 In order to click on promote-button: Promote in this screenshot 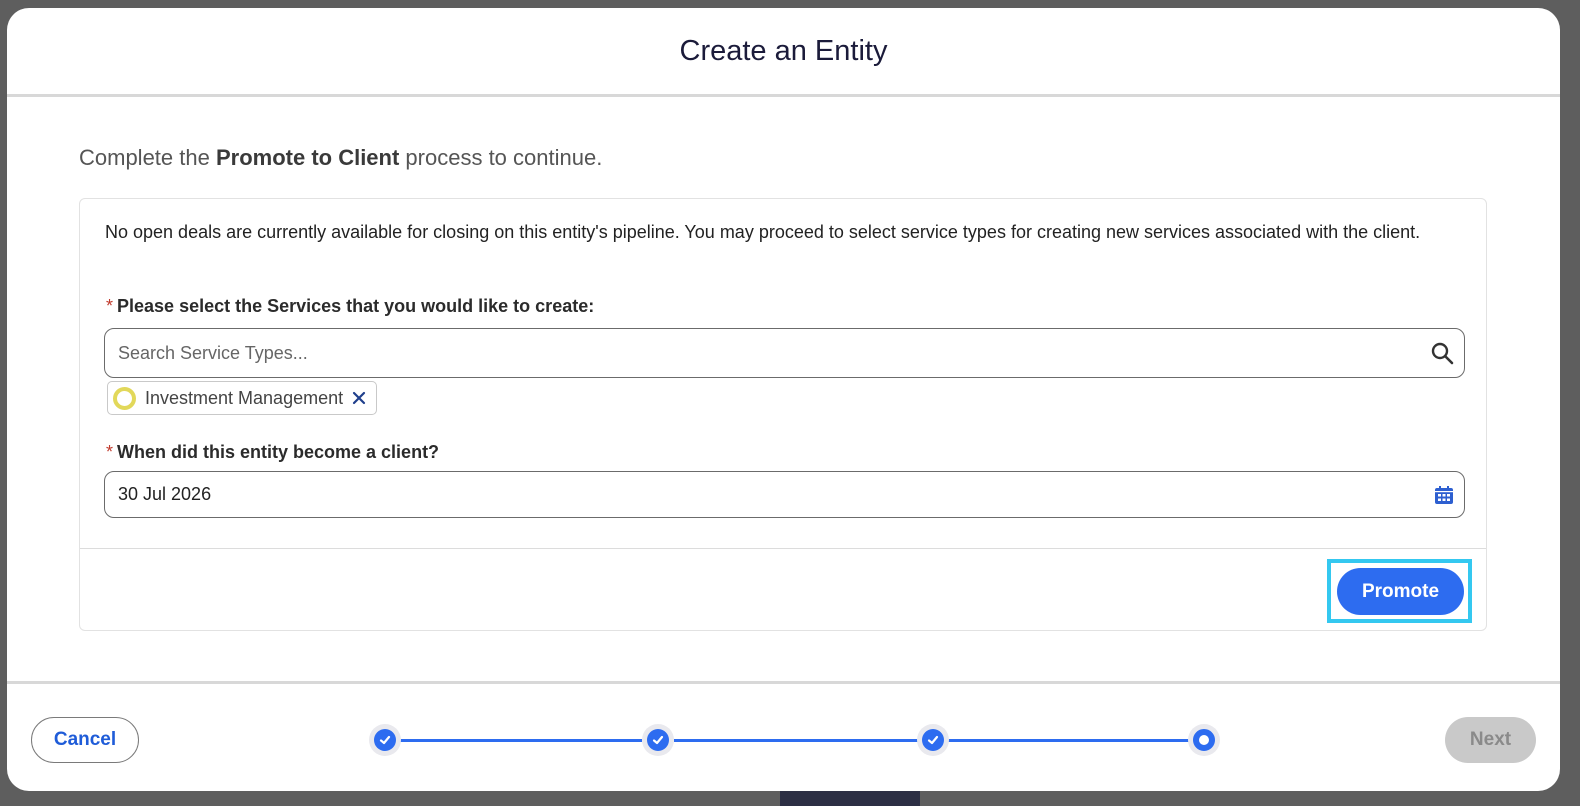, I will do `click(1400, 591)`.